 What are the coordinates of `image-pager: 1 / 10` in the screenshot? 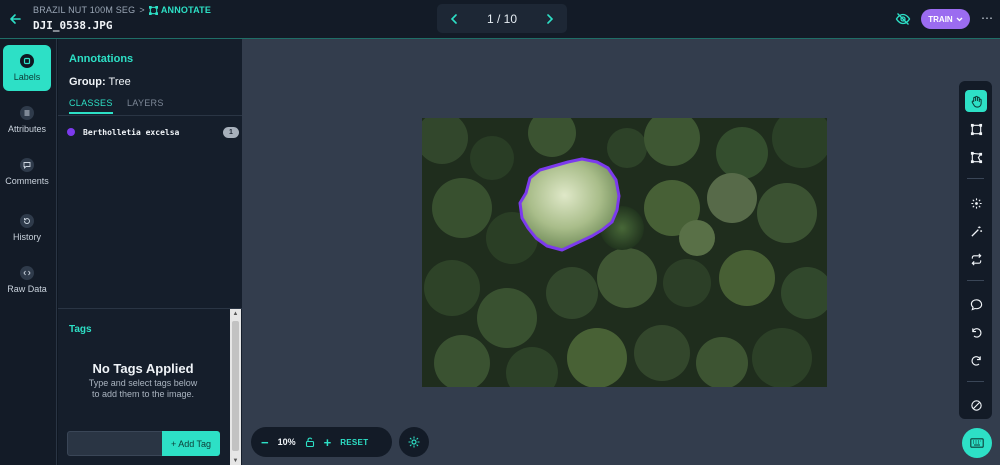 It's located at (502, 18).